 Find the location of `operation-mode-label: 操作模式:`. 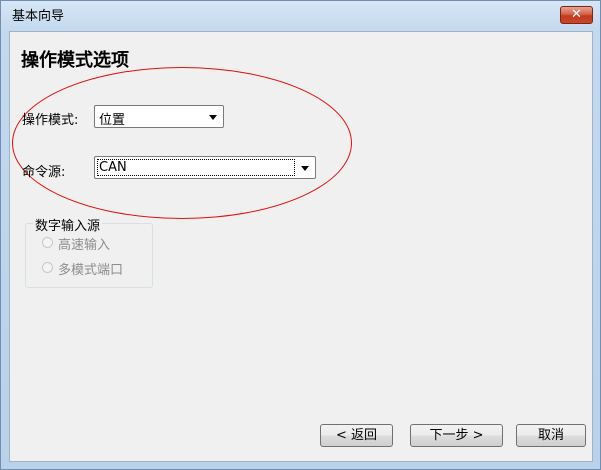

operation-mode-label: 操作模式: is located at coordinates (50, 120).